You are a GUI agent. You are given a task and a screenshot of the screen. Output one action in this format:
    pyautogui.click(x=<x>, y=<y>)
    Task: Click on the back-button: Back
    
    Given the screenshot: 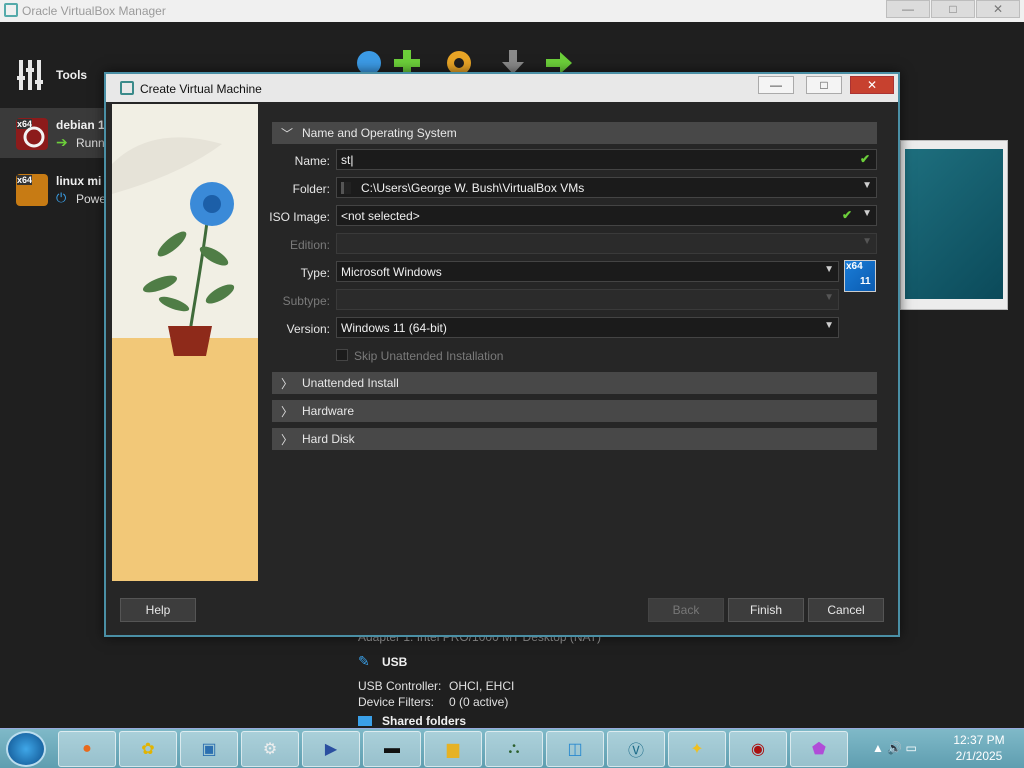 What is the action you would take?
    pyautogui.click(x=686, y=610)
    